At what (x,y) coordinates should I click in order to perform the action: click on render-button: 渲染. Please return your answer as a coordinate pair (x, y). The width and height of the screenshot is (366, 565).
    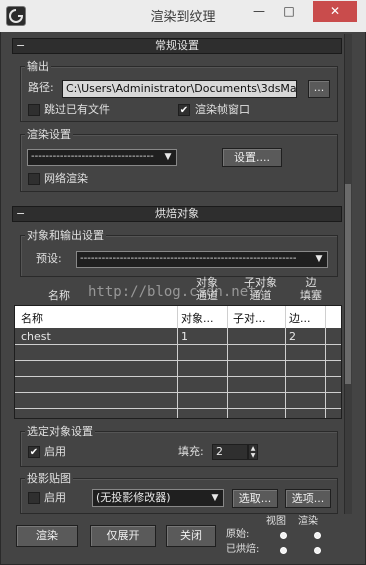
    Looking at the image, I should click on (47, 536).